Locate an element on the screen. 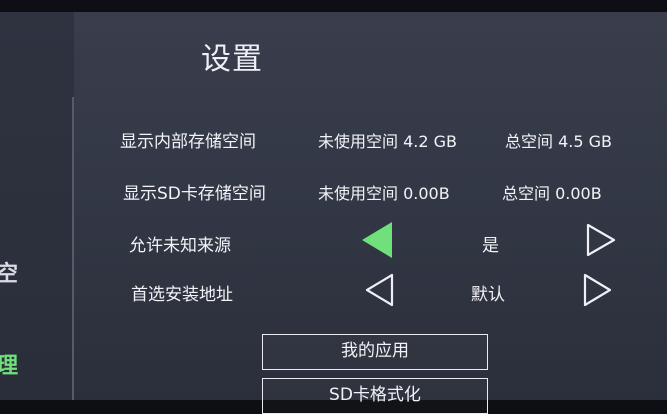 The width and height of the screenshot is (667, 414). page-title: 设置 is located at coordinates (232, 59).